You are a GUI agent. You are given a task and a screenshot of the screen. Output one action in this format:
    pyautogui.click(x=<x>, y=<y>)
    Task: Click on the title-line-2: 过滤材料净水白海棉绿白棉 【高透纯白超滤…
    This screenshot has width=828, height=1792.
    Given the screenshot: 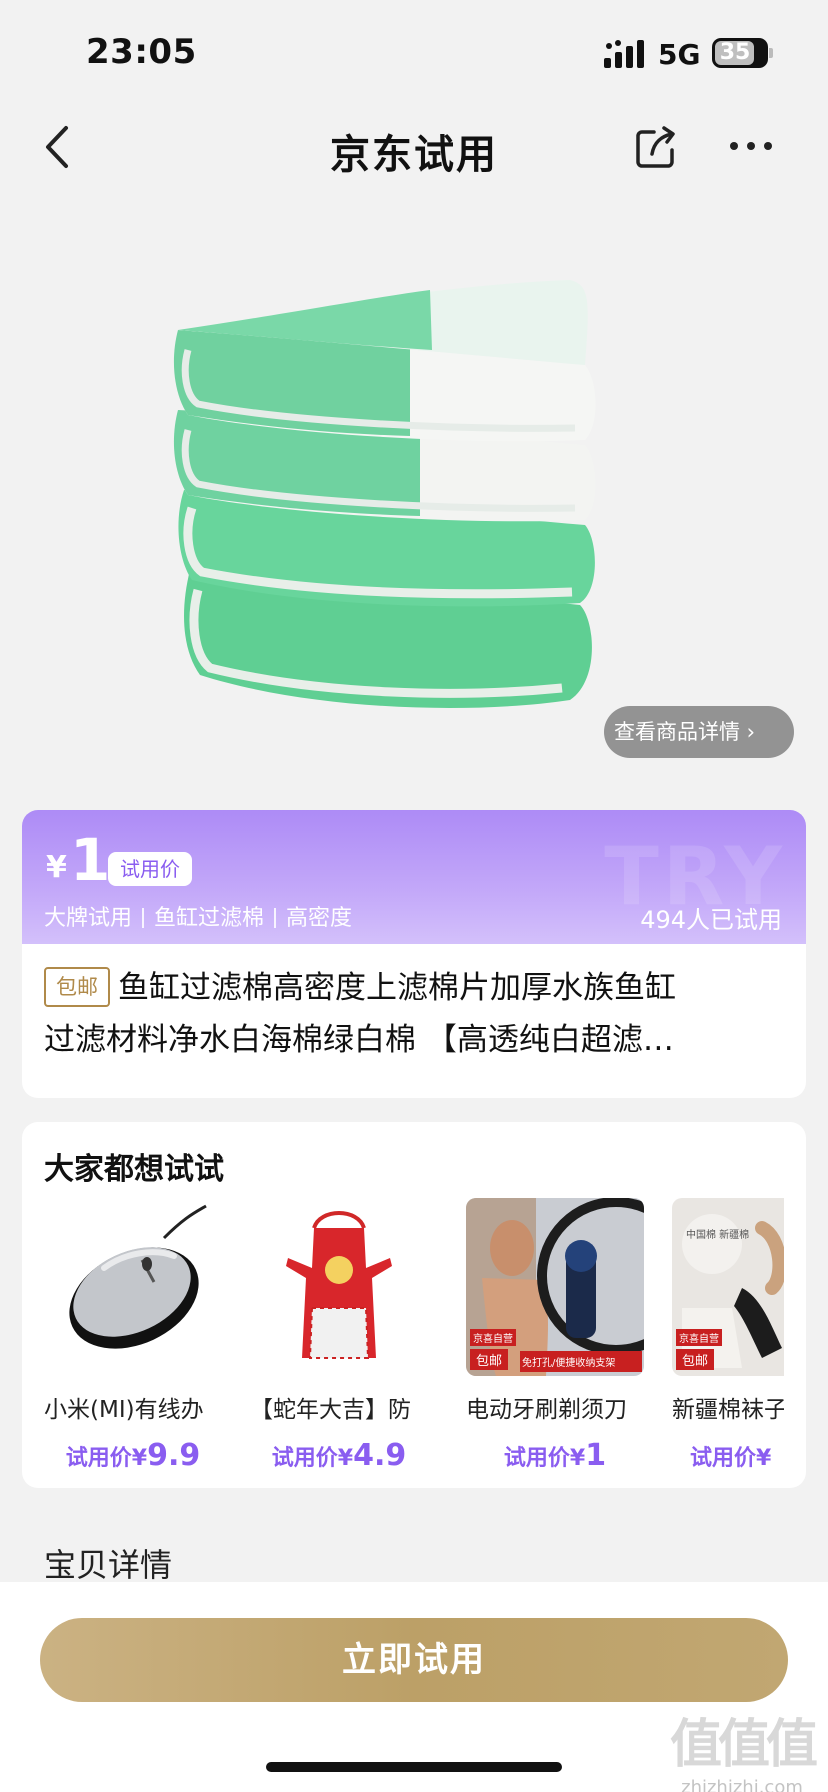 What is the action you would take?
    pyautogui.click(x=359, y=1040)
    